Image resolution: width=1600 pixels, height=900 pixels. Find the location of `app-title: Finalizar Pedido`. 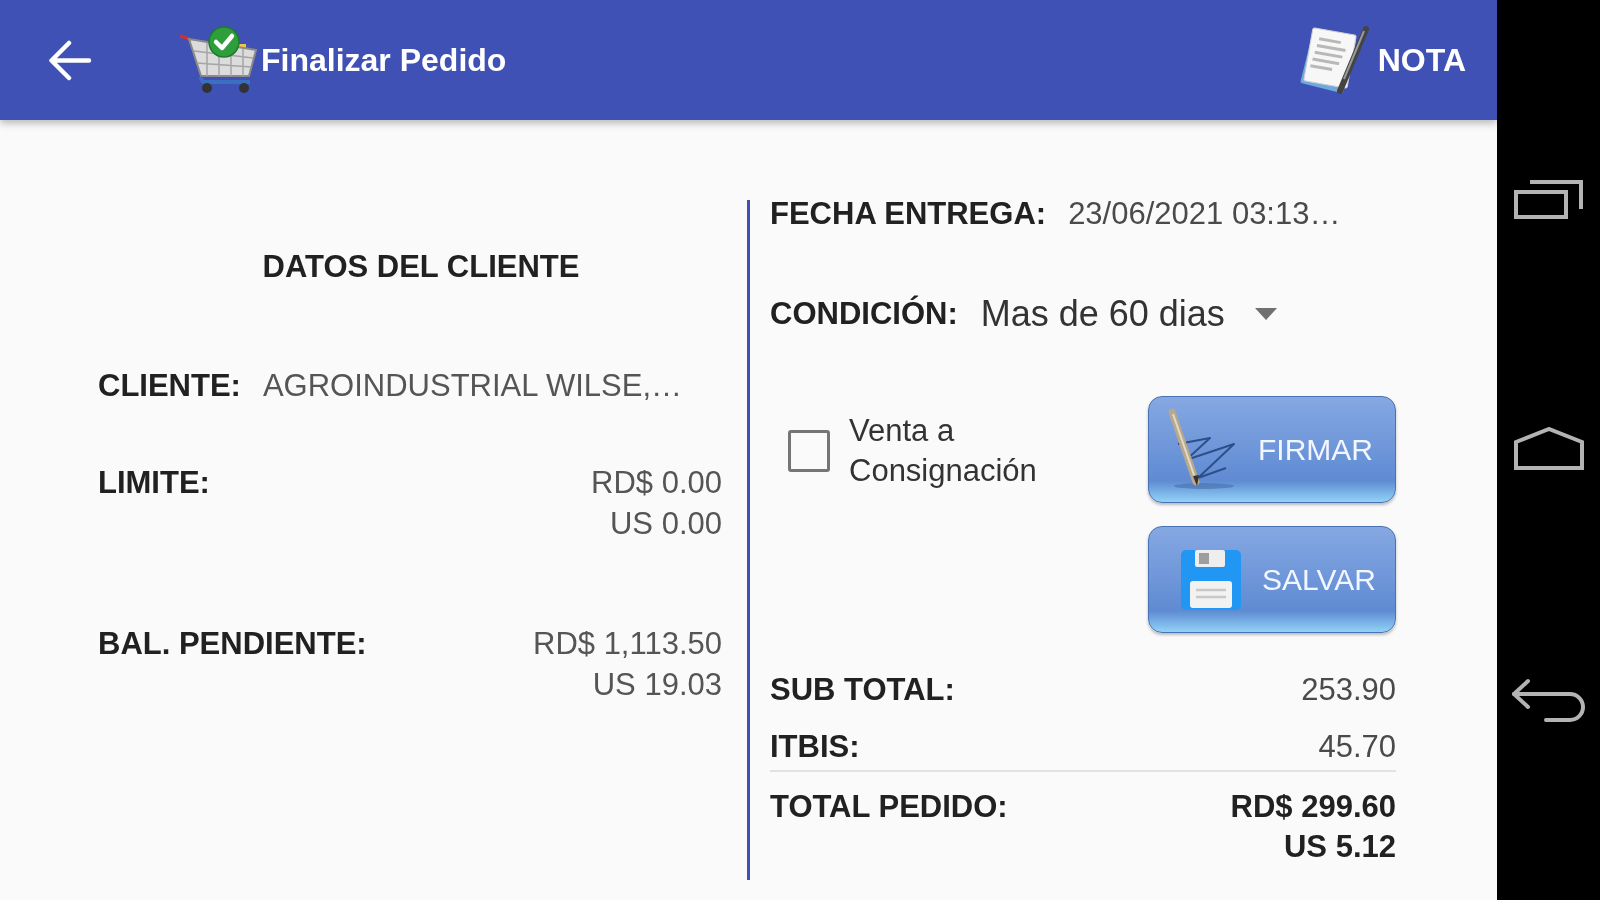

app-title: Finalizar Pedido is located at coordinates (384, 60).